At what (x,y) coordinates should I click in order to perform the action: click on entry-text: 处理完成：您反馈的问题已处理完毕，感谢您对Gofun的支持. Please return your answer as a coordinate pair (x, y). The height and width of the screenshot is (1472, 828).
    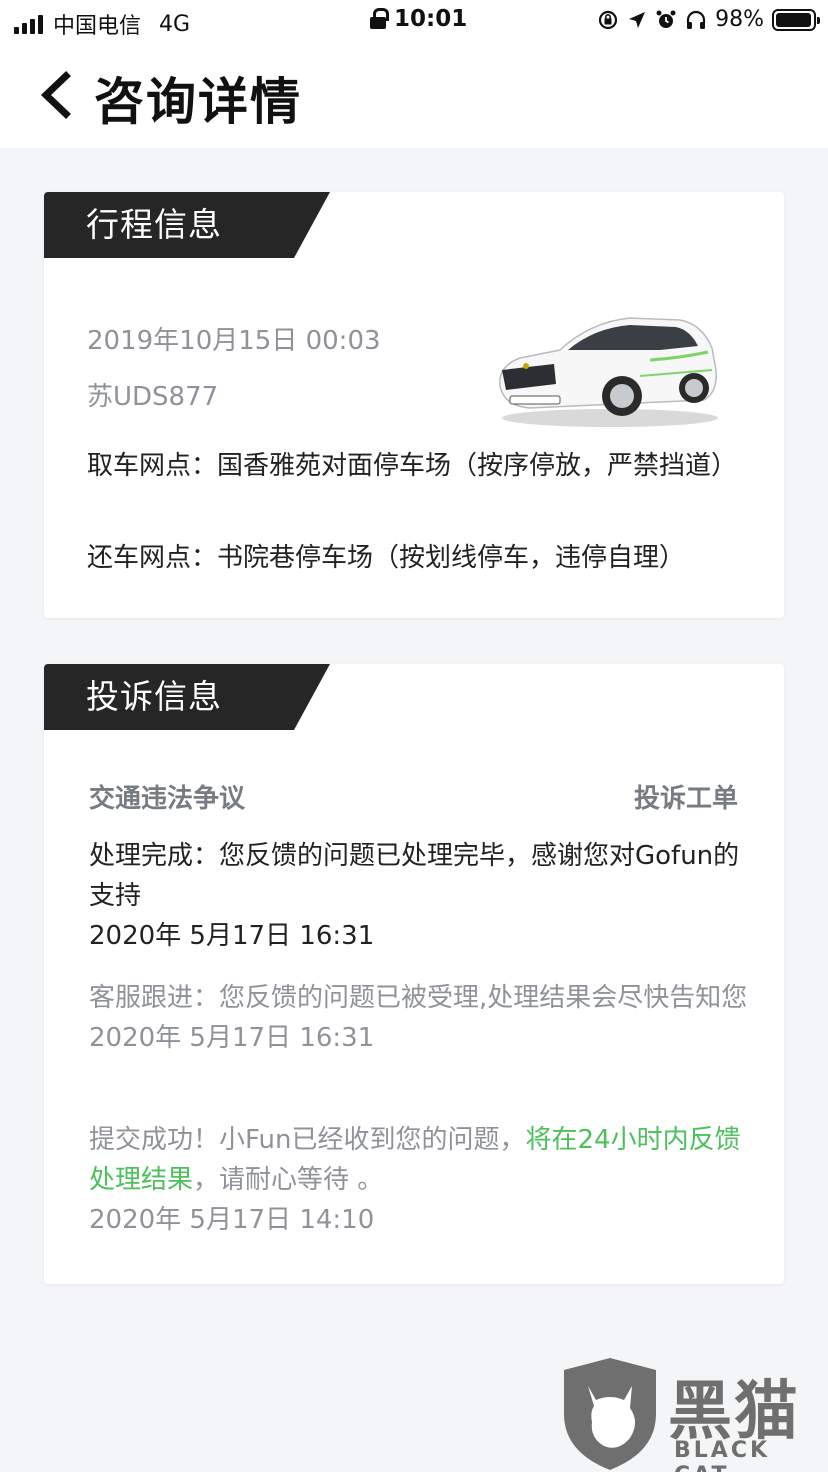
    Looking at the image, I should click on (414, 876).